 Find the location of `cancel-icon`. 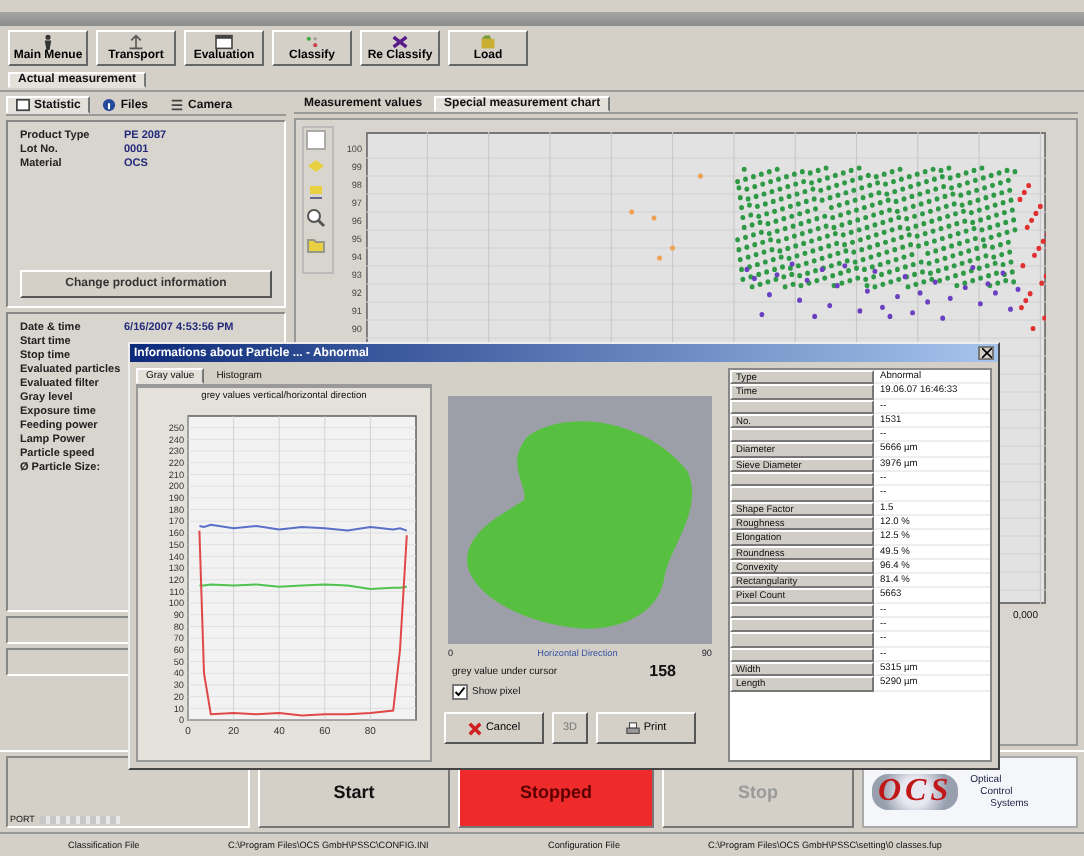

cancel-icon is located at coordinates (474, 728).